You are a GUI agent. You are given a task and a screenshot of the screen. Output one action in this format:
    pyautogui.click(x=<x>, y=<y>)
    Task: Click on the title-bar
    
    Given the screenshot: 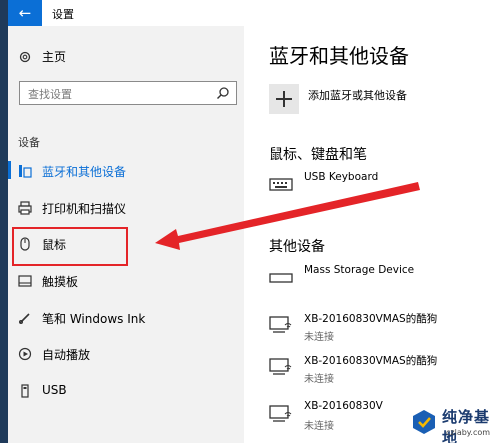 What is the action you would take?
    pyautogui.click(x=254, y=13)
    